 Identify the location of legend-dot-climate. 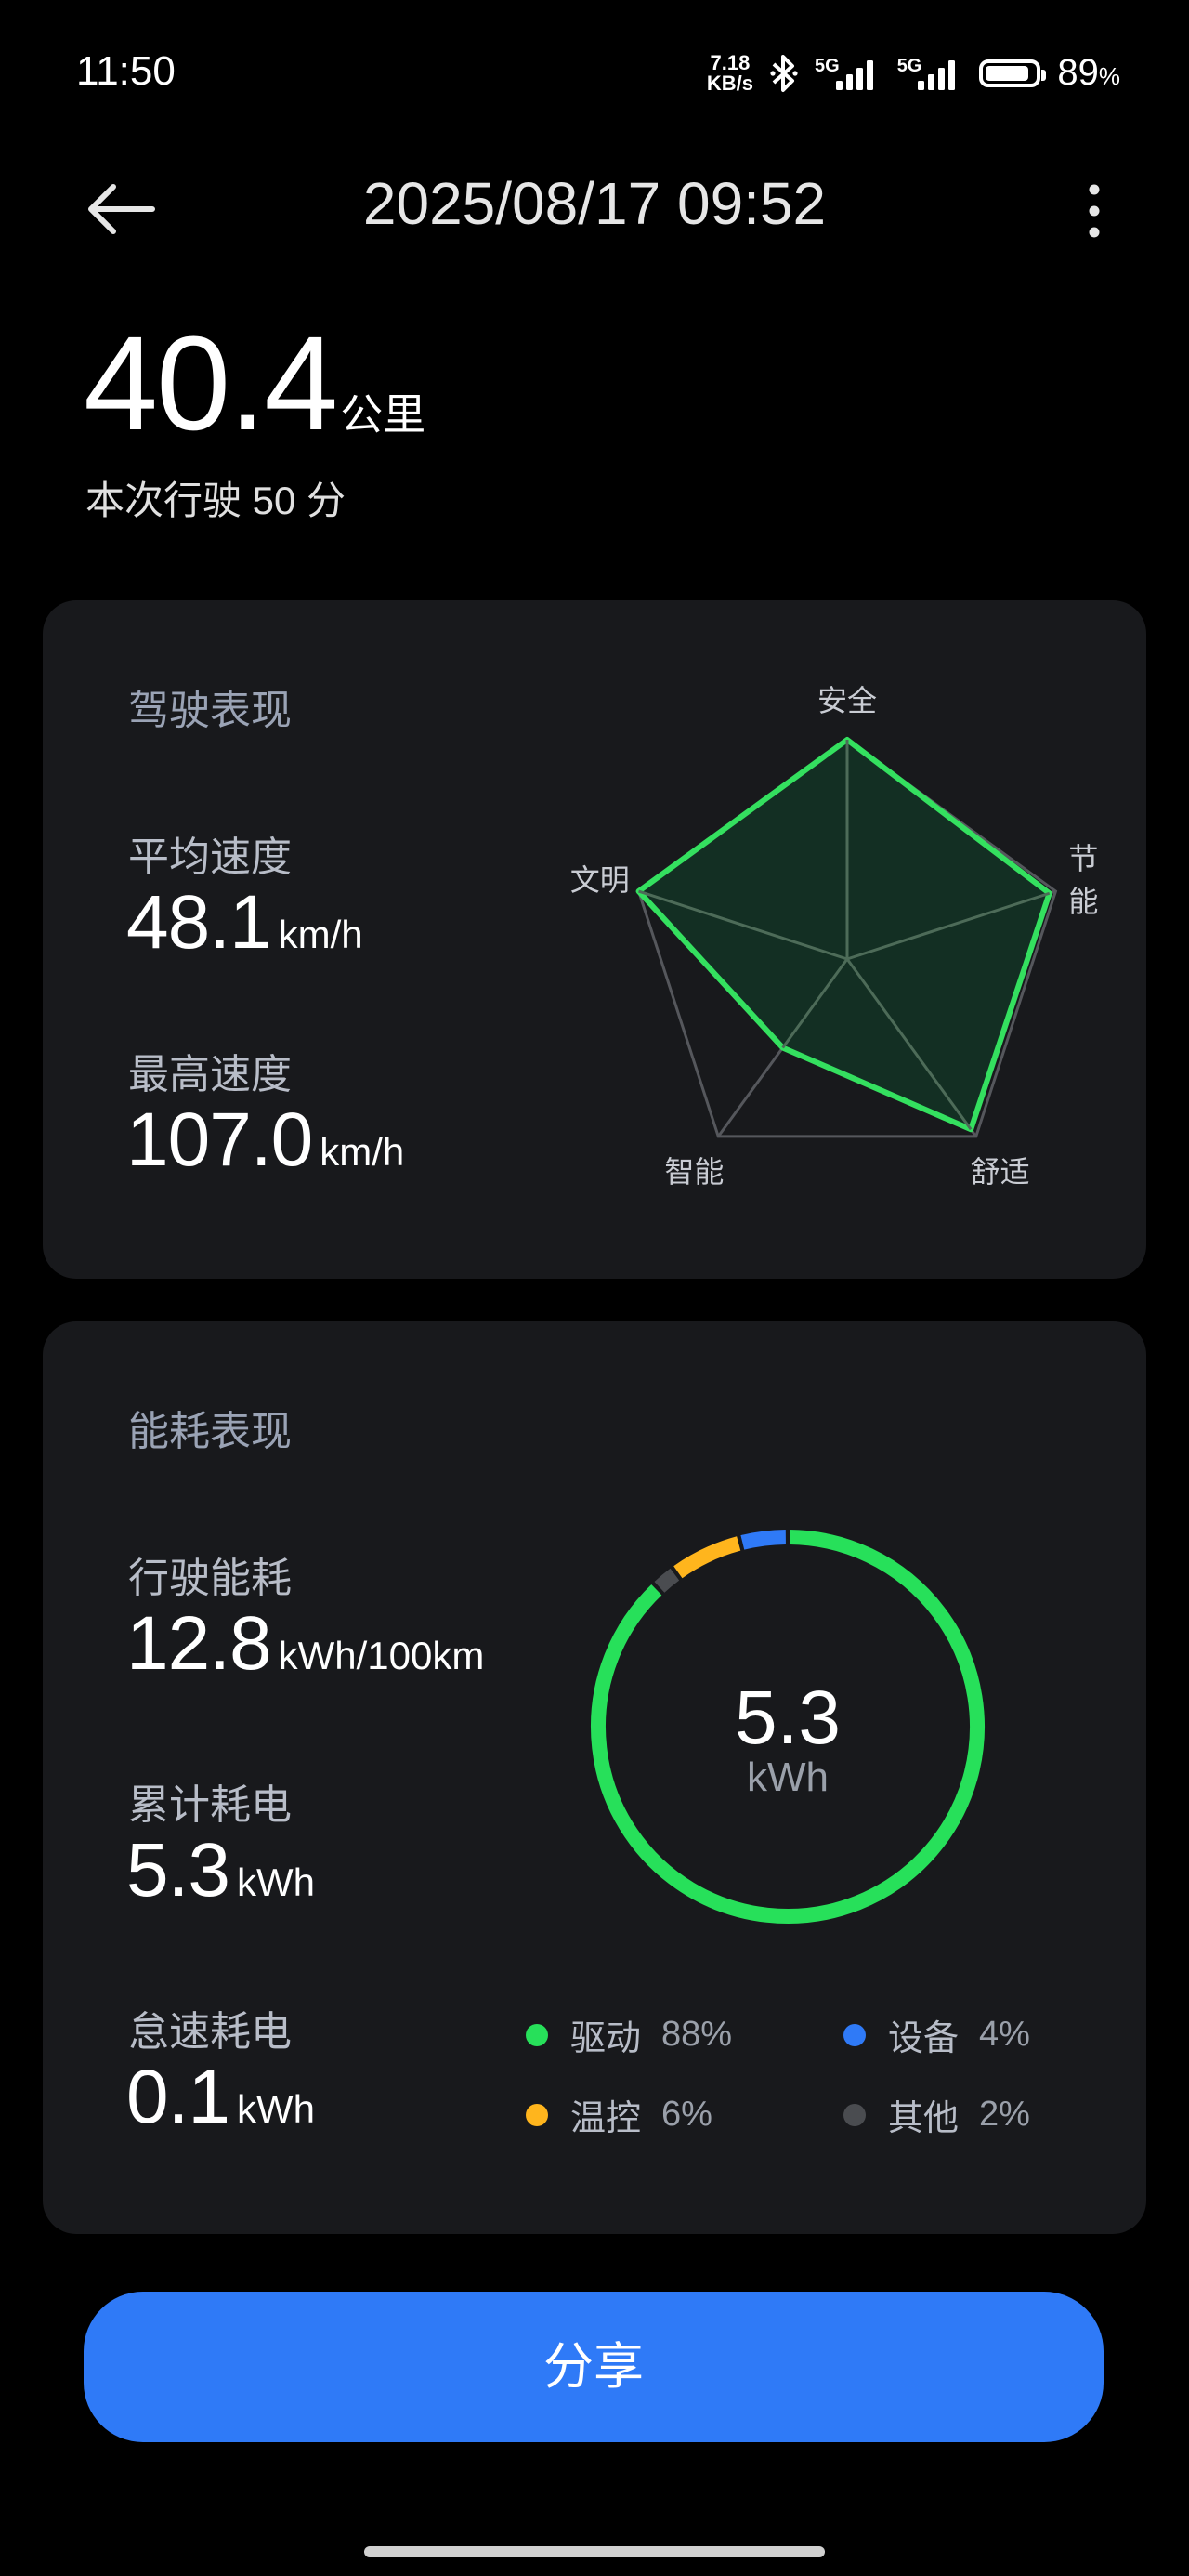
(537, 2114).